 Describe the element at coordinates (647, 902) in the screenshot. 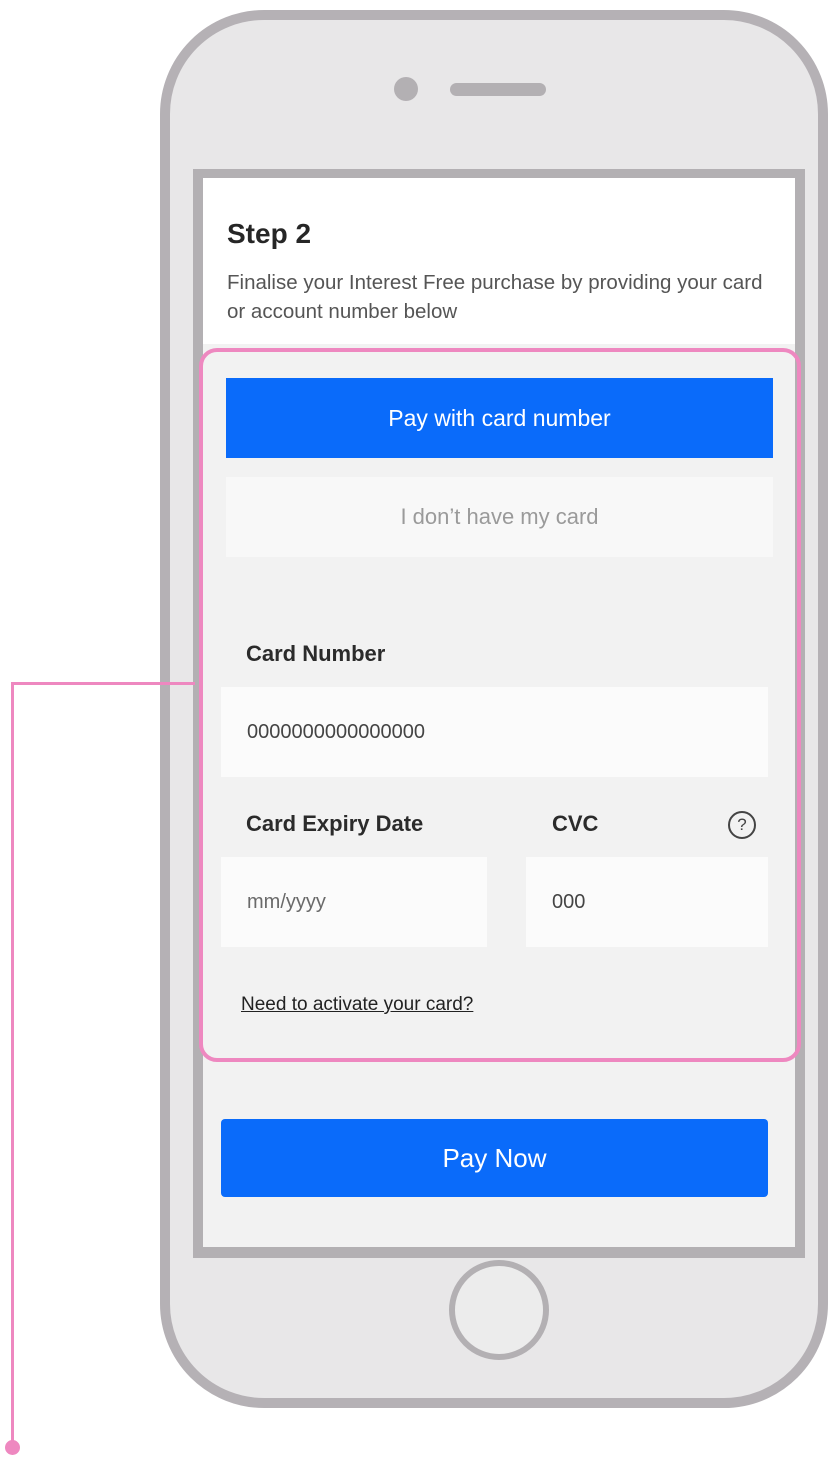

I see `cvc-input: 000` at that location.